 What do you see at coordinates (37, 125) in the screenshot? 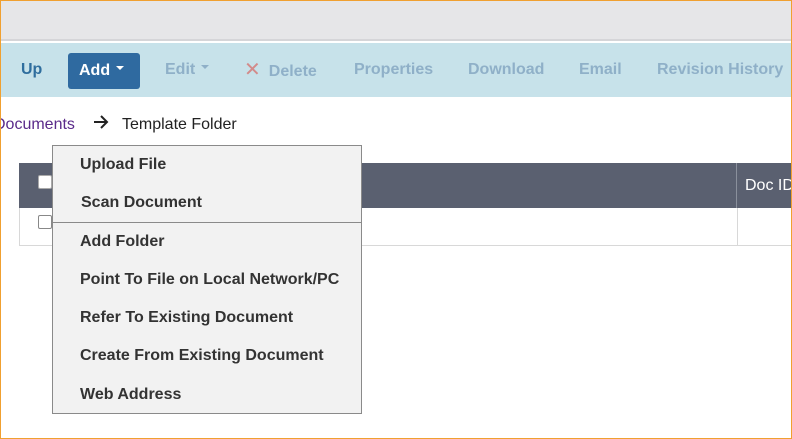
I see `breadcrumb-documents-link: Documents` at bounding box center [37, 125].